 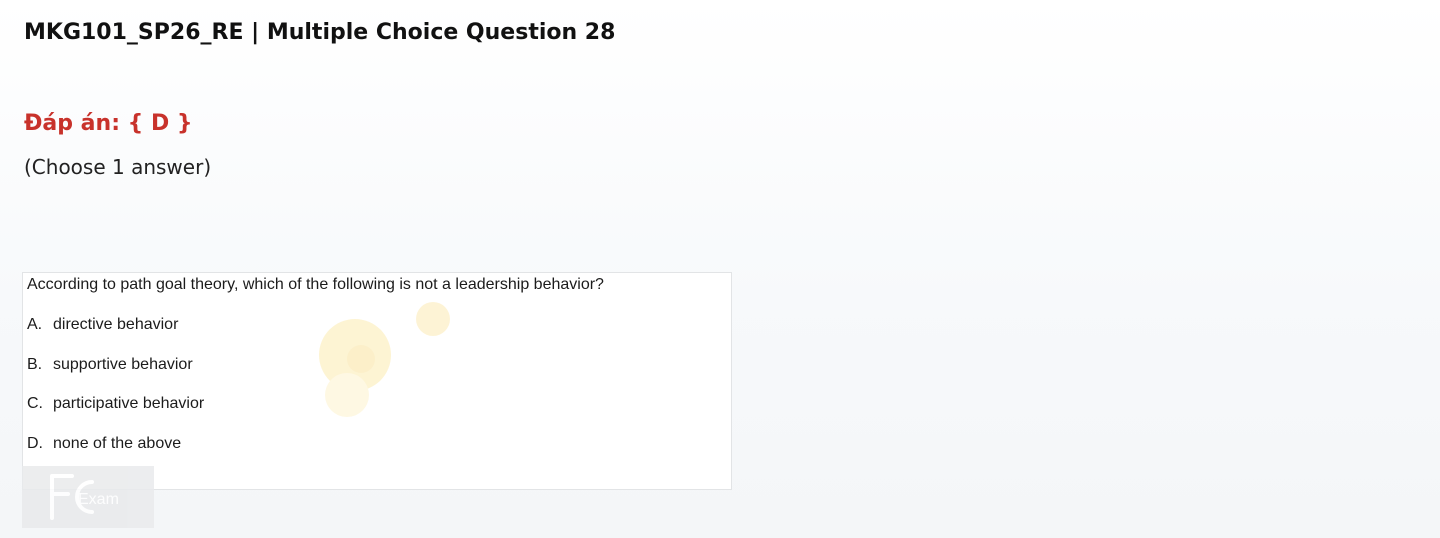 I want to click on option-text: directive behavior, so click(x=116, y=324).